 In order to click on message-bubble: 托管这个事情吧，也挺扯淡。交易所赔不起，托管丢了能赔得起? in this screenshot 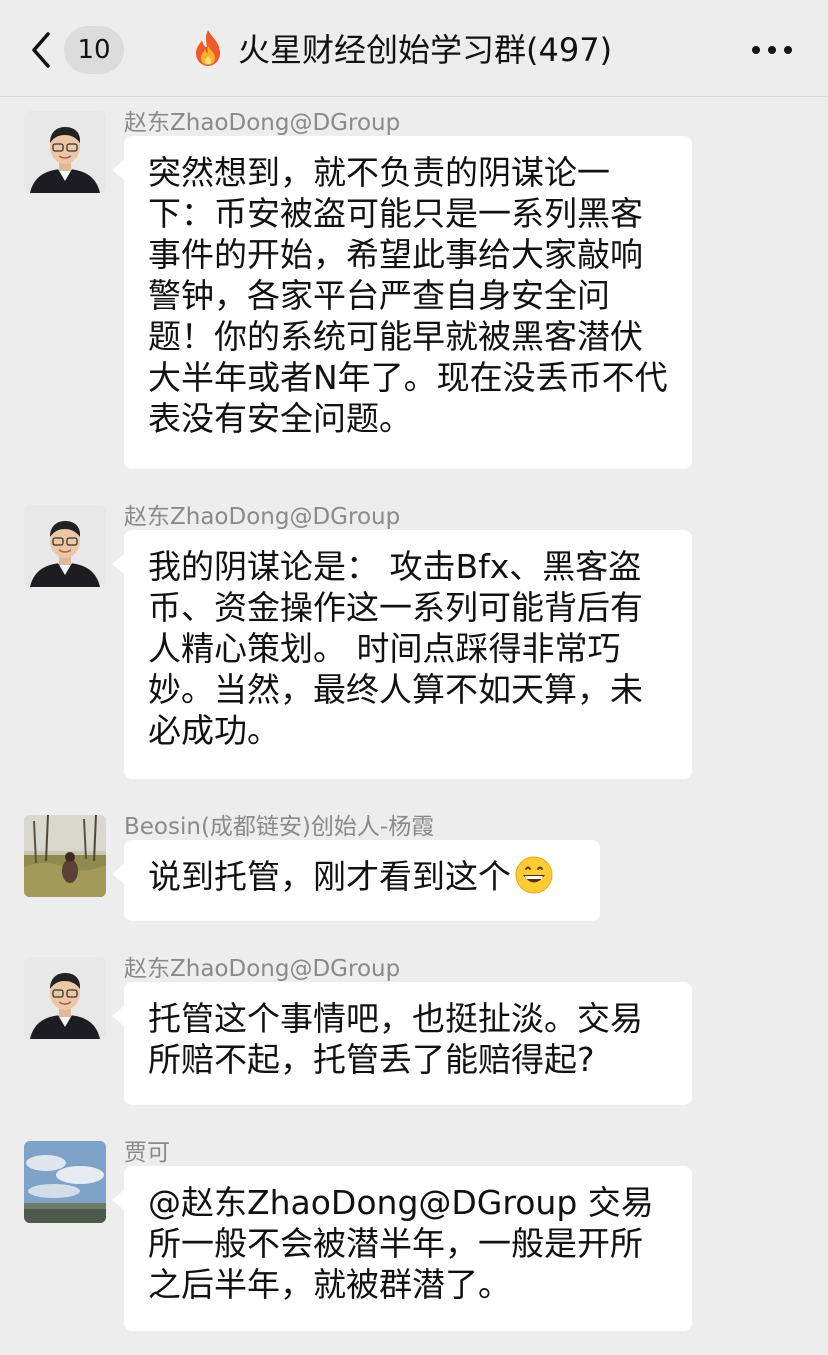, I will do `click(402, 1043)`.